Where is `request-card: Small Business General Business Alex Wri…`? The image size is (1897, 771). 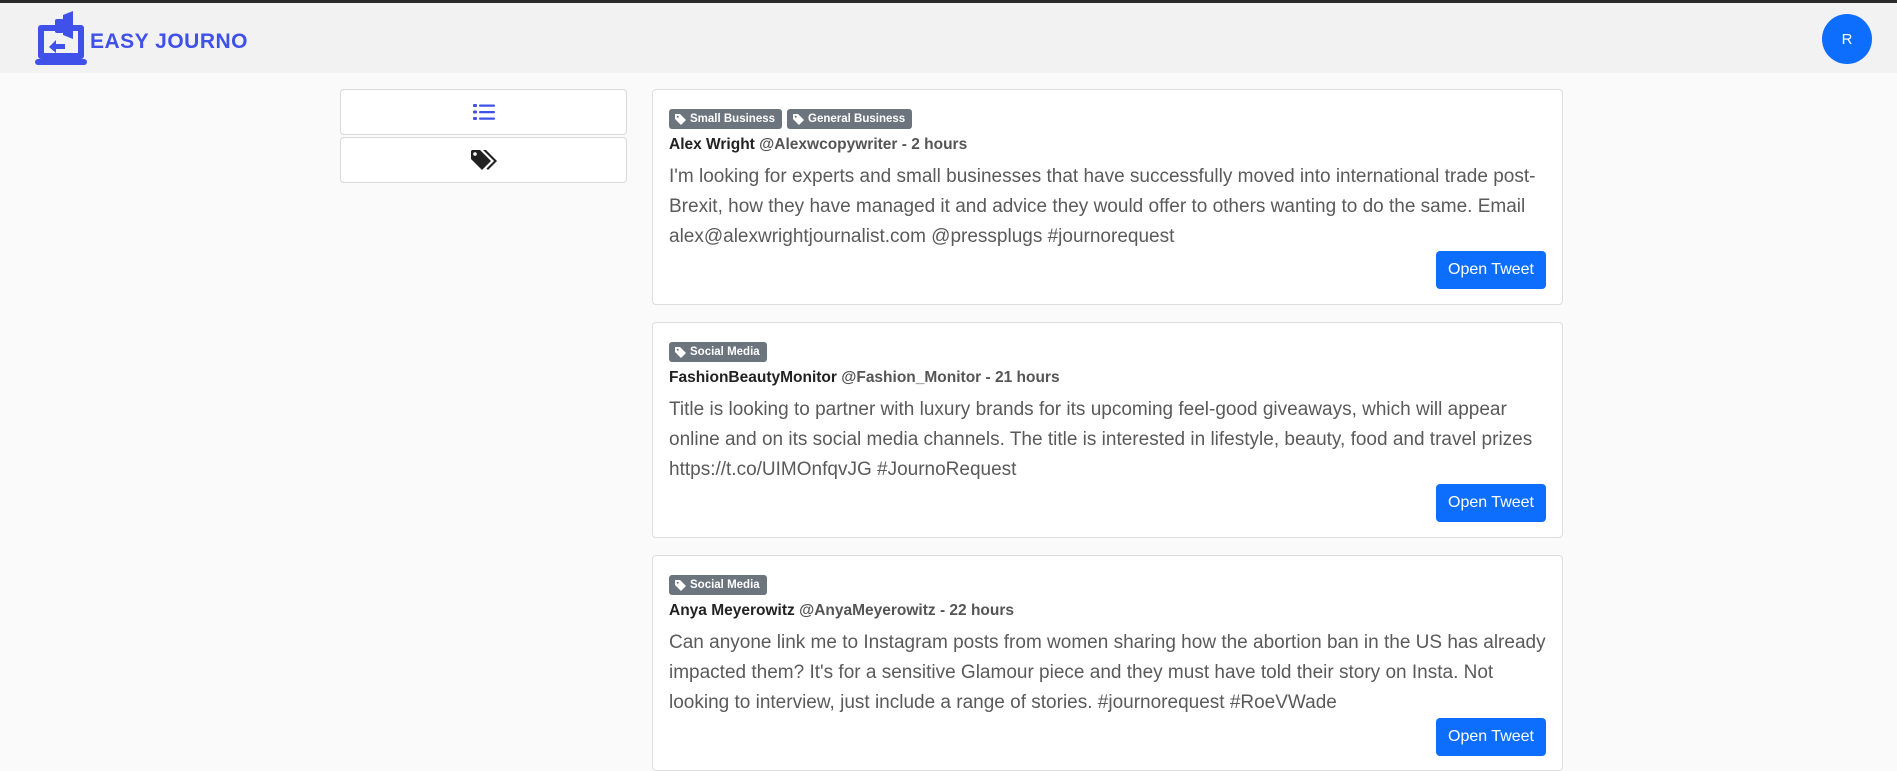
request-card: Small Business General Business Alex Wri… is located at coordinates (1107, 197).